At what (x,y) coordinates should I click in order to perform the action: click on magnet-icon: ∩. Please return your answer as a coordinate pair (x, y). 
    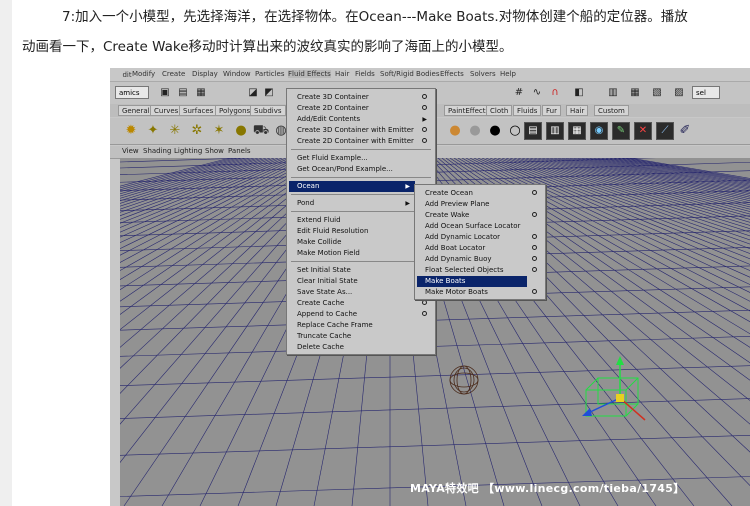
    Looking at the image, I should click on (555, 93).